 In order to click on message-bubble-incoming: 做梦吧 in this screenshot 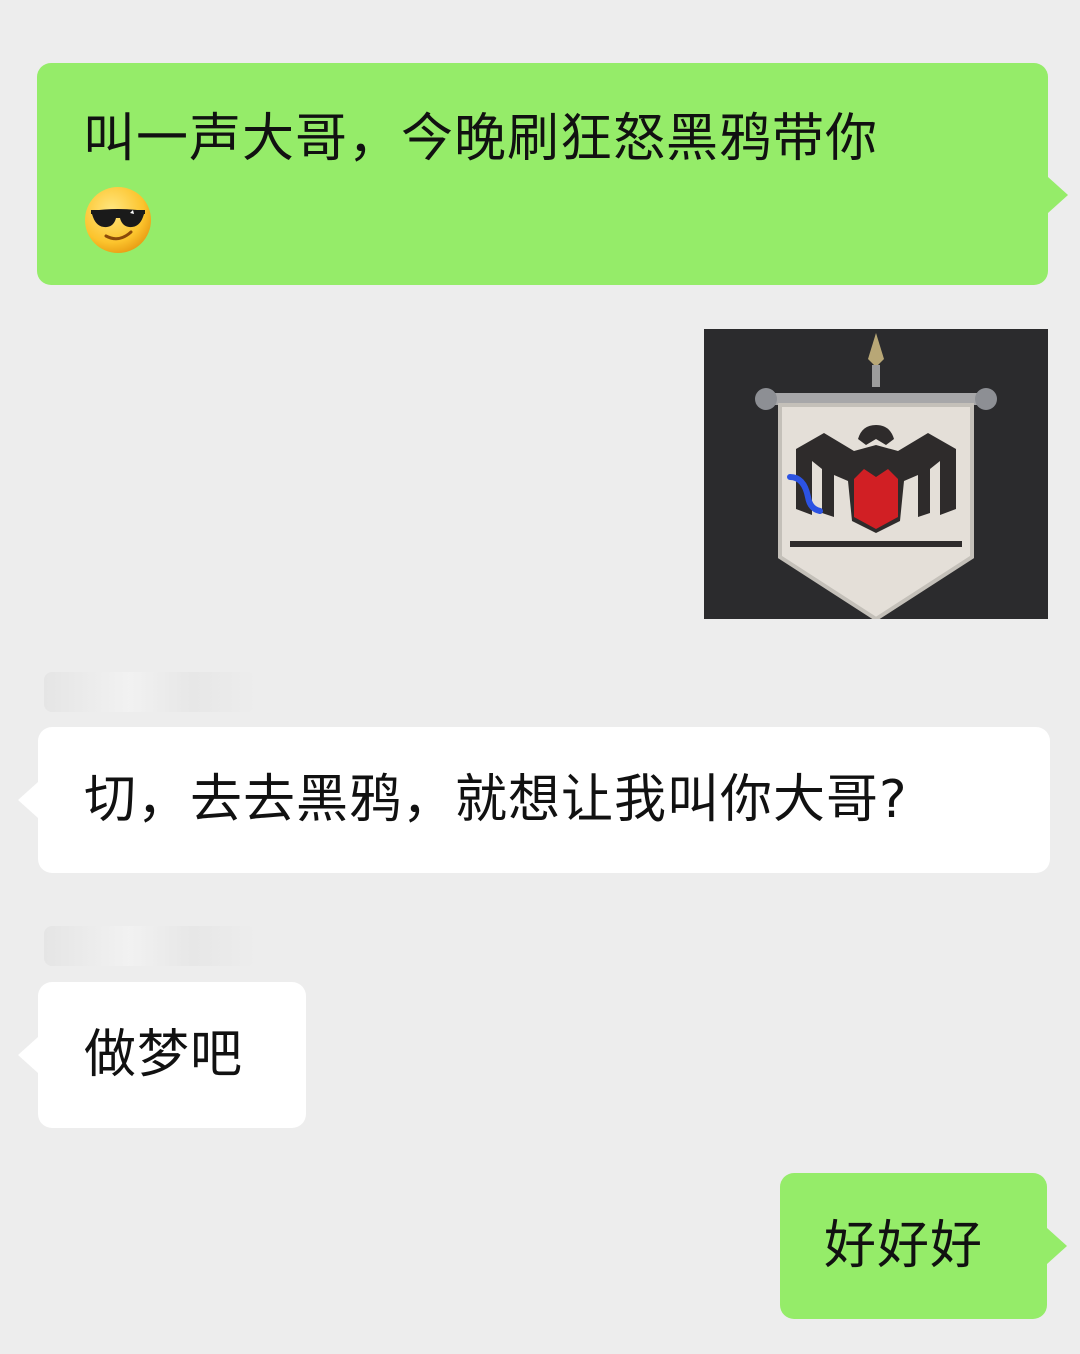, I will do `click(162, 1055)`.